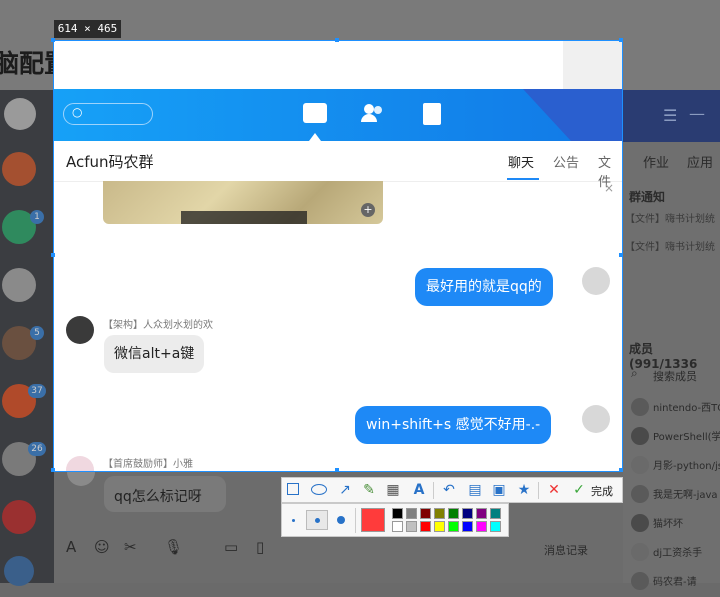 The width and height of the screenshot is (720, 597). Describe the element at coordinates (700, 163) in the screenshot. I see `tab-apps: 应用` at that location.